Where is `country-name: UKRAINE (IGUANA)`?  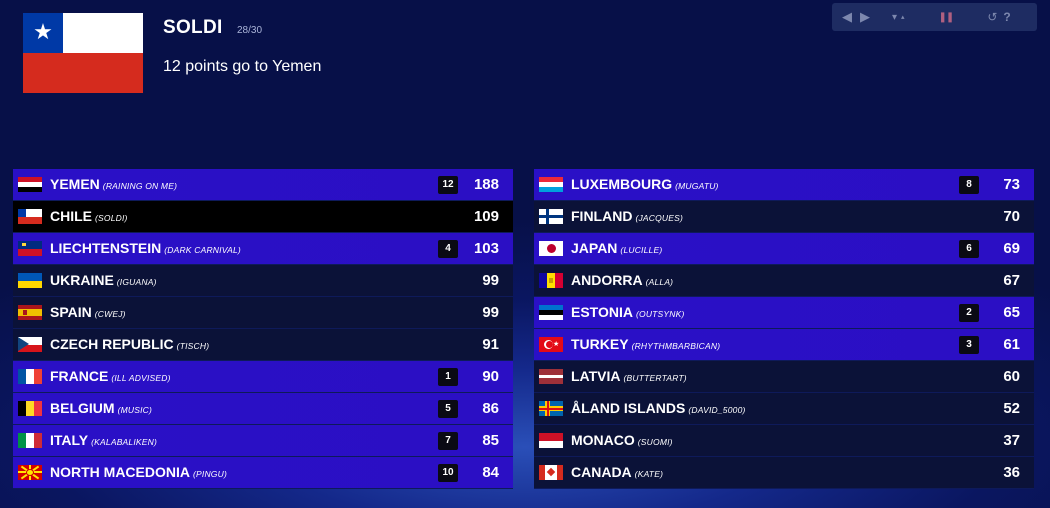 country-name: UKRAINE (IGUANA) is located at coordinates (103, 281).